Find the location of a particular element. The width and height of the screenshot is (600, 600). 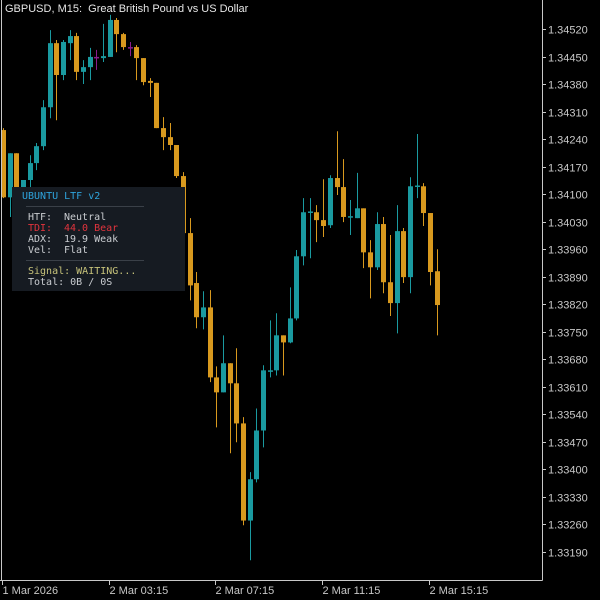

vel-label: Vel: is located at coordinates (40, 250).